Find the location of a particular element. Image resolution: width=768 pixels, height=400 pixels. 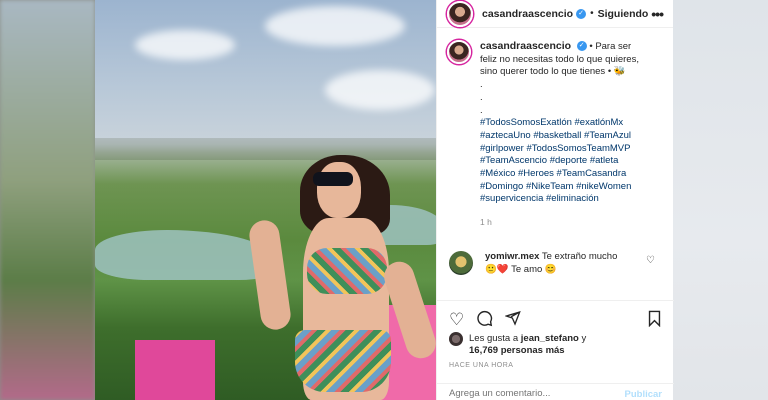

following-button: Siguiendo is located at coordinates (623, 14).